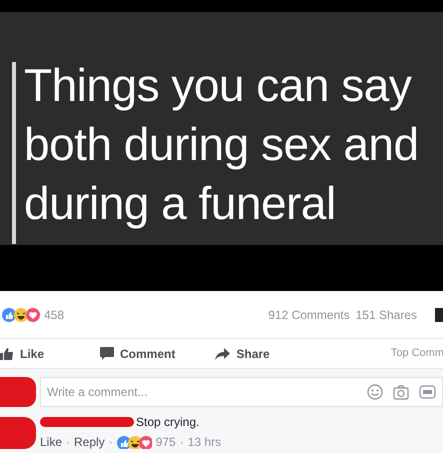  Describe the element at coordinates (7, 353) in the screenshot. I see `thumbs-up-icon` at that location.